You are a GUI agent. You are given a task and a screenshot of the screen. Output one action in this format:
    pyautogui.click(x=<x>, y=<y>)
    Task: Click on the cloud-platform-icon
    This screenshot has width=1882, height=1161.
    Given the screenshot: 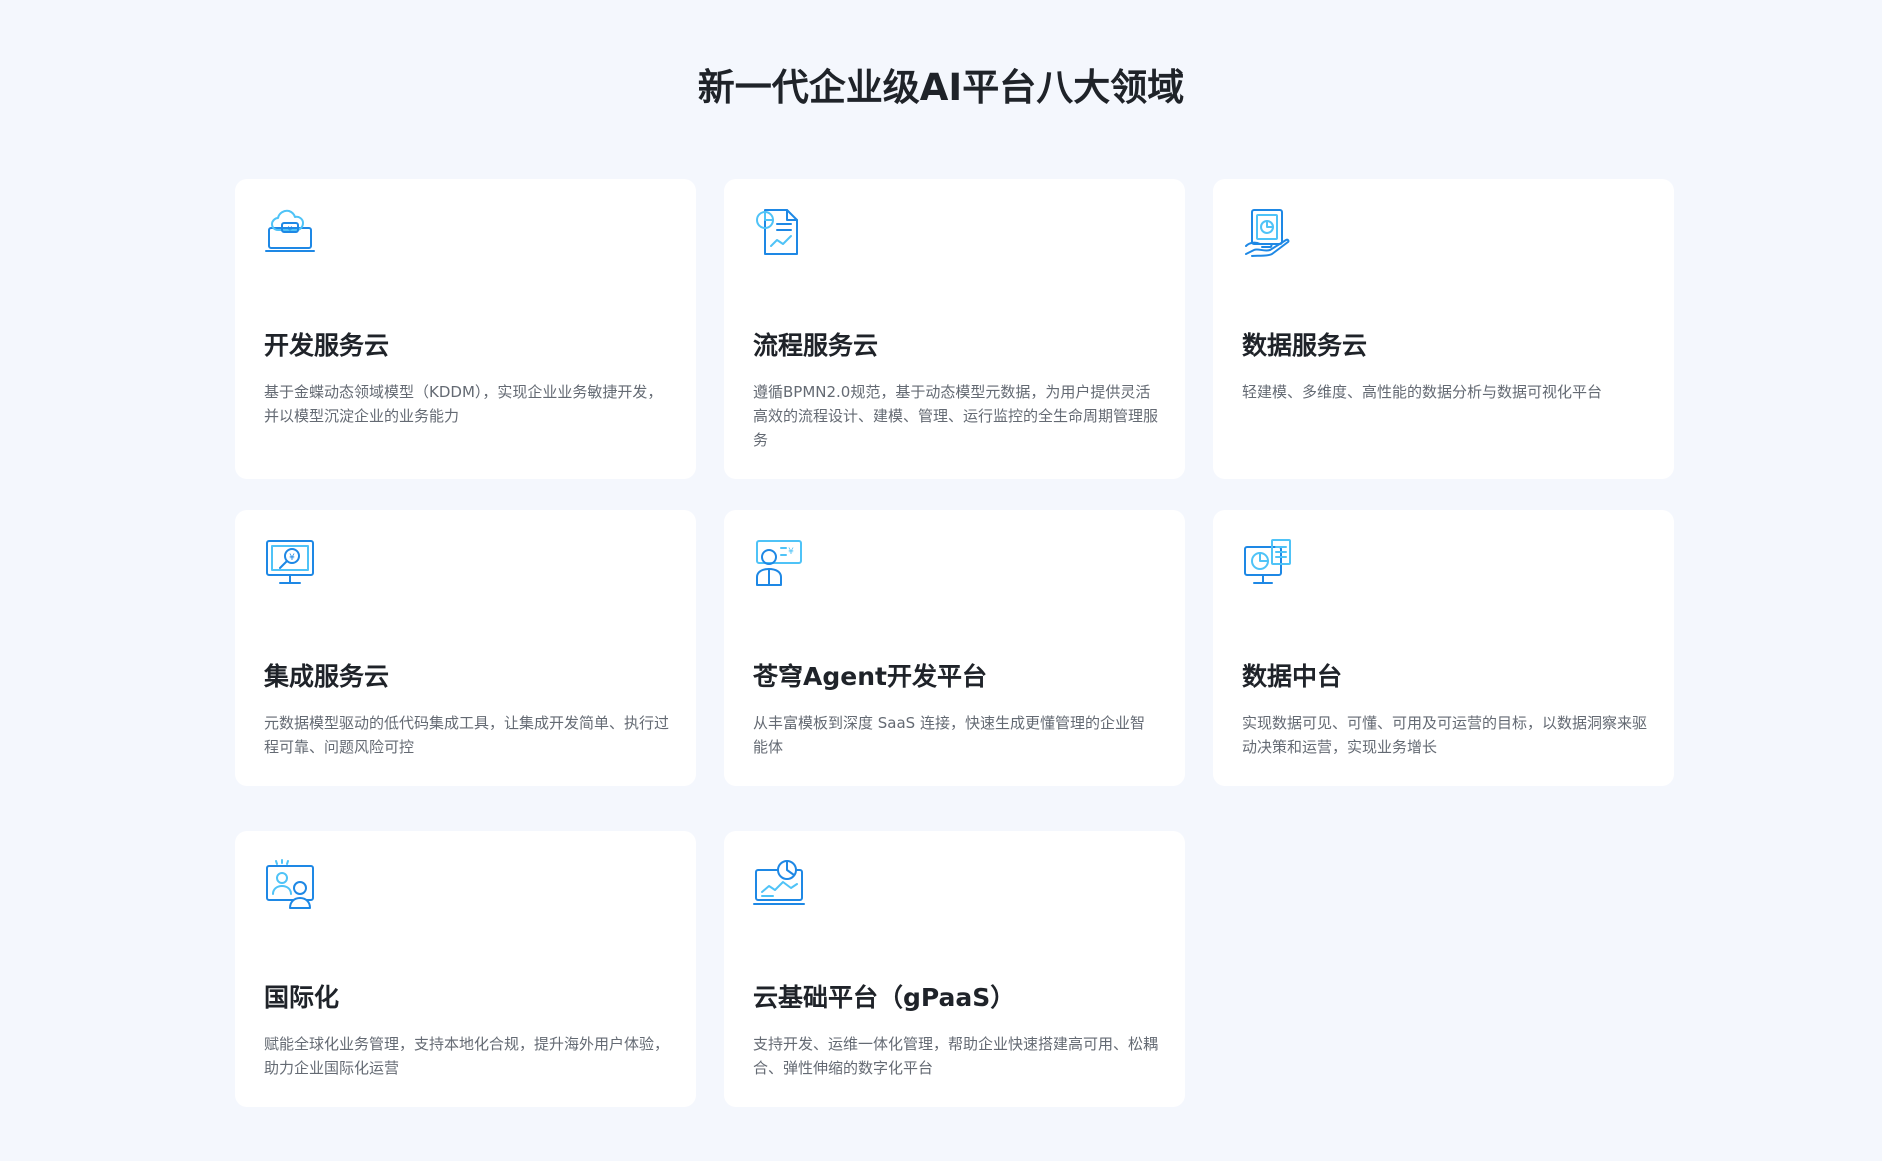 What is the action you would take?
    pyautogui.click(x=779, y=884)
    